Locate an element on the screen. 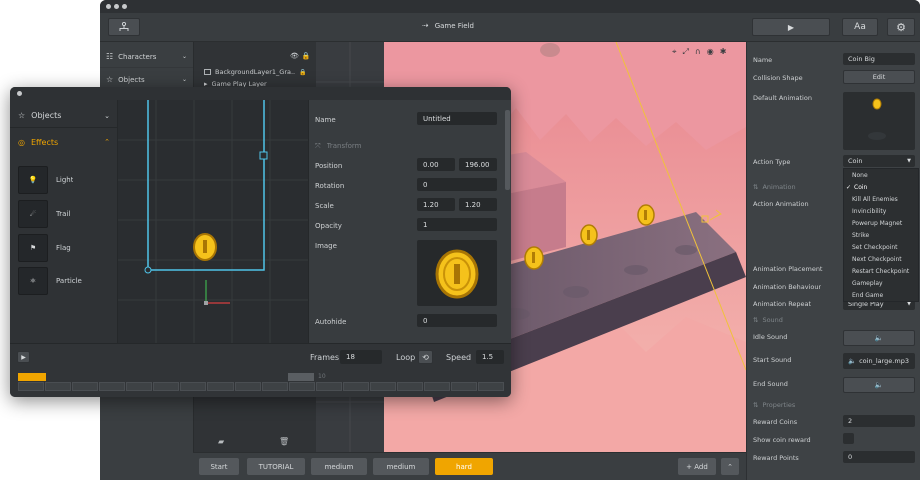  edit-collision-button: Edit is located at coordinates (879, 77).